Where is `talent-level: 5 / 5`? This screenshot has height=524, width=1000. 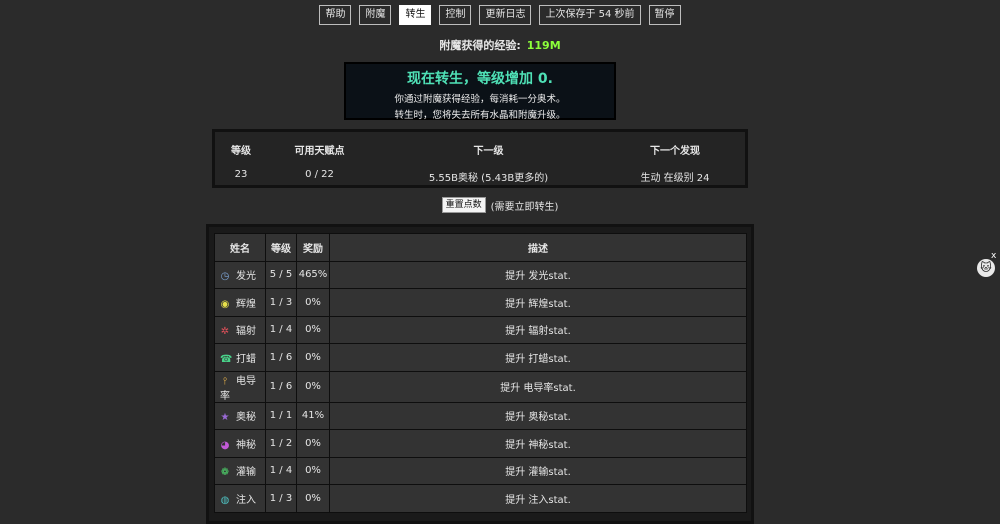
talent-level: 5 / 5 is located at coordinates (281, 274).